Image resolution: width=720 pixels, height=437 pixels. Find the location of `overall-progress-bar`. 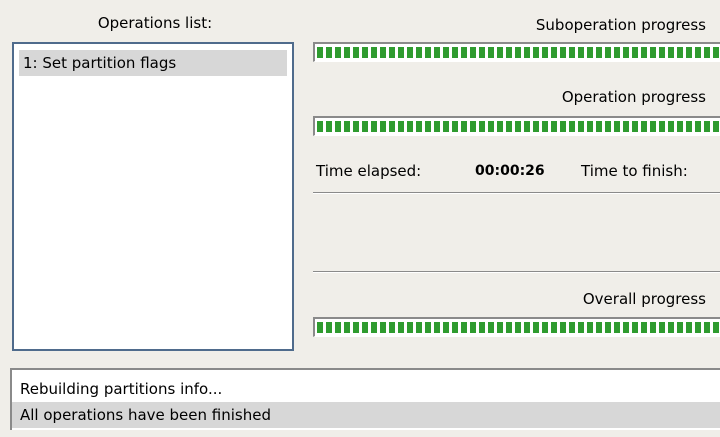

overall-progress-bar is located at coordinates (516, 327).